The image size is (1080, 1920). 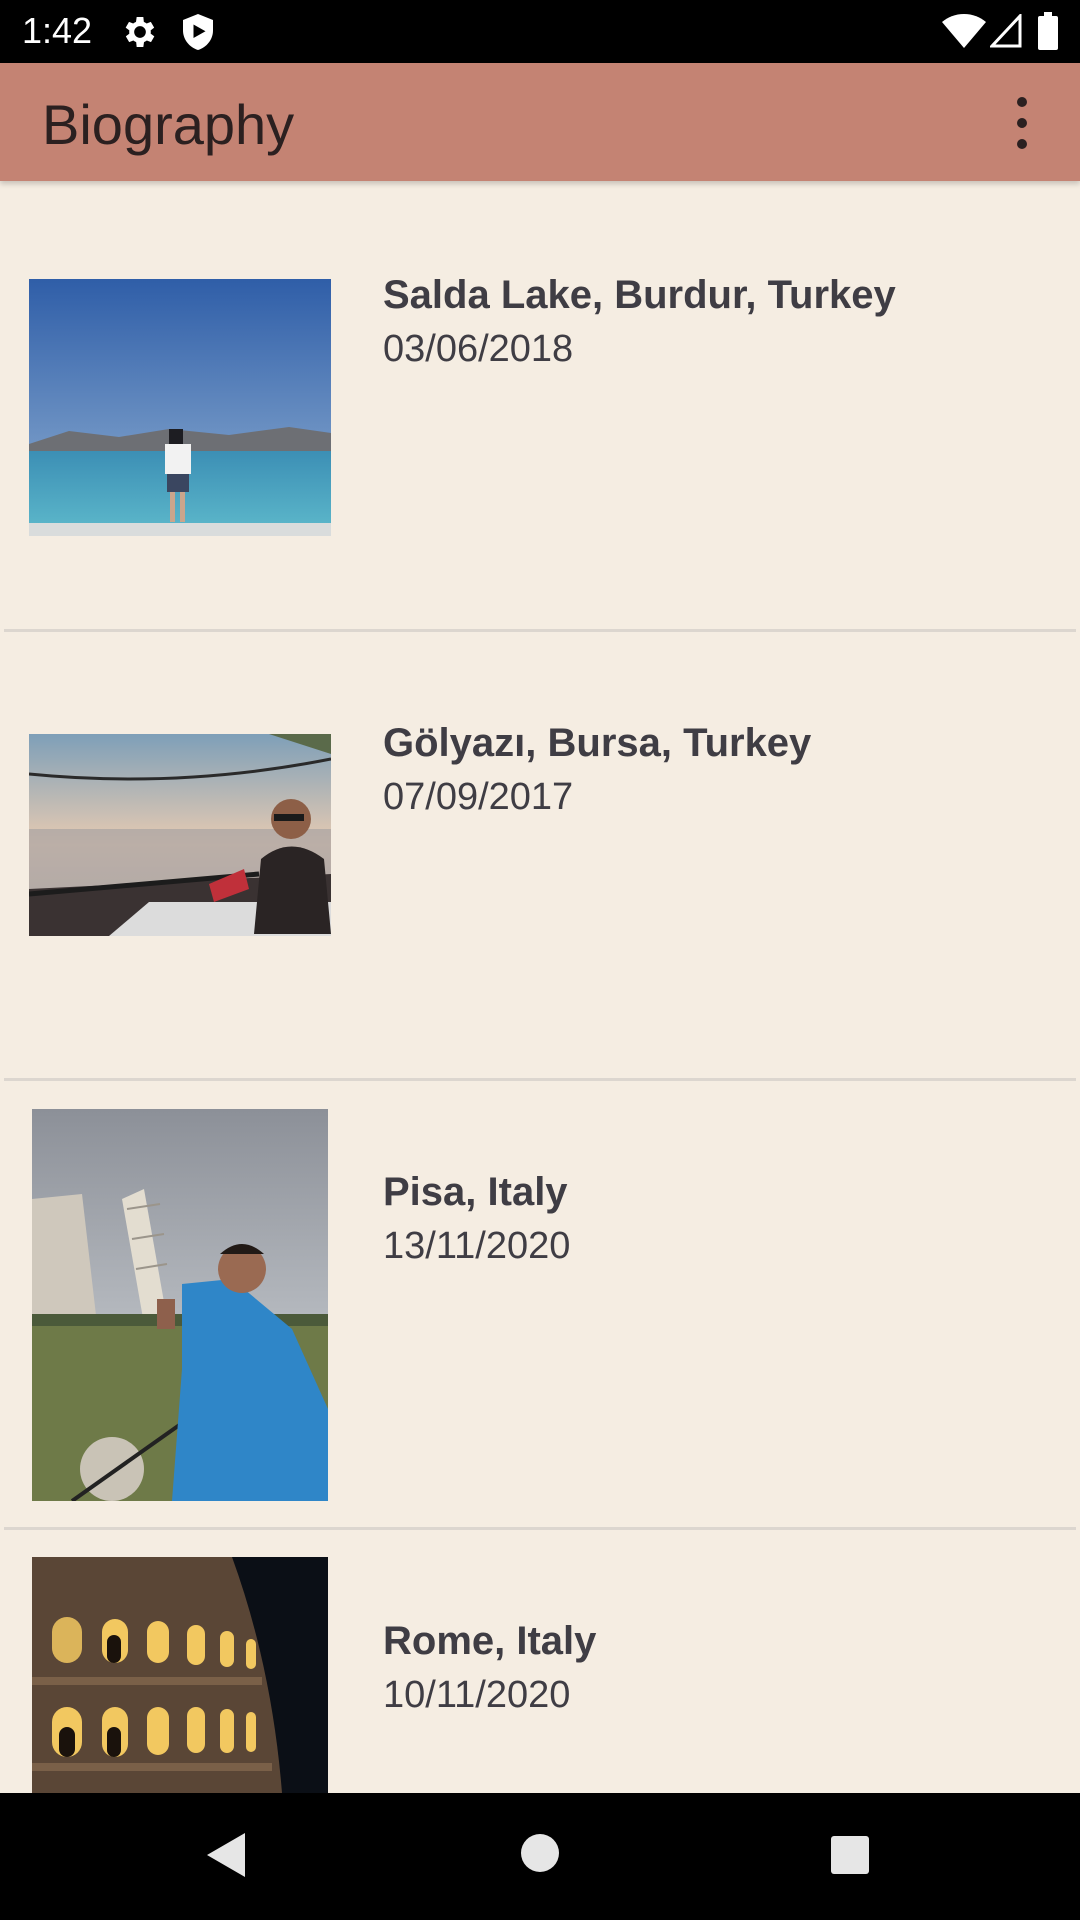 I want to click on item-title: Rome, Italy, so click(x=490, y=1641).